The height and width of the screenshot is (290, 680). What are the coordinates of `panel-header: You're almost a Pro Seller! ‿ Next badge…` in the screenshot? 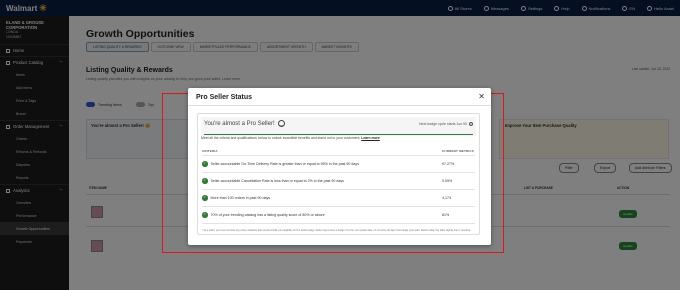 It's located at (338, 126).